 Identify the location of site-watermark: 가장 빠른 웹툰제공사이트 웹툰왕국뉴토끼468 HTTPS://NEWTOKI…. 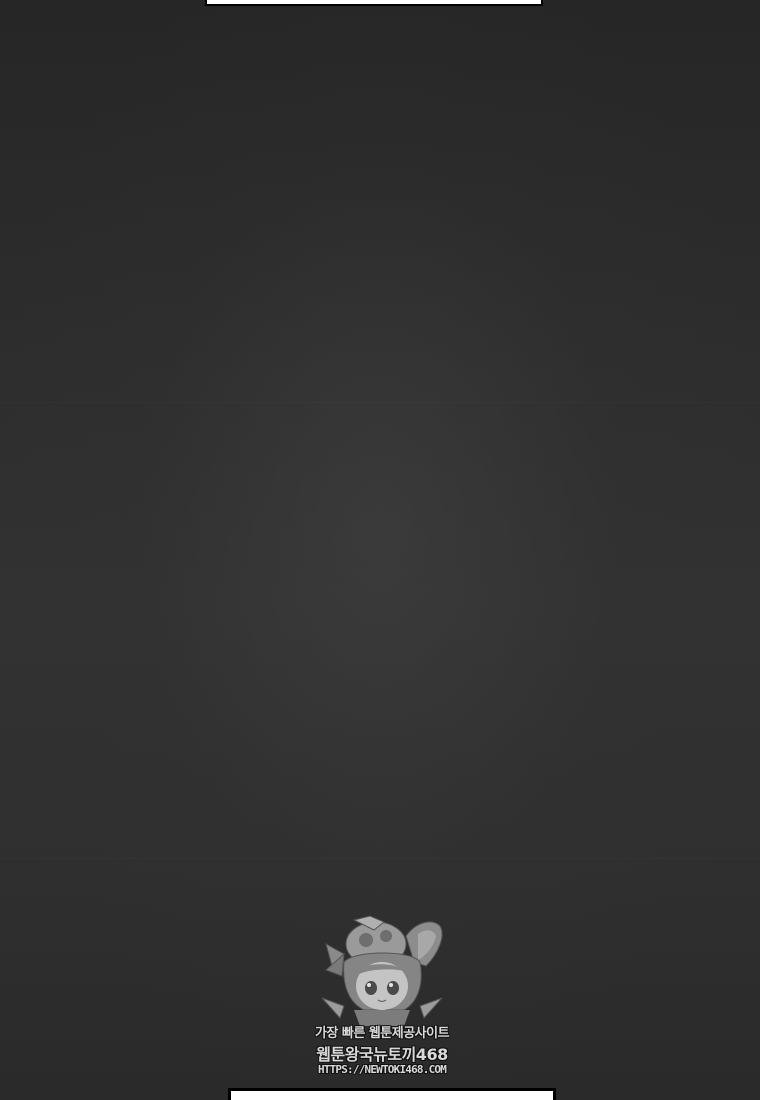
(384, 999).